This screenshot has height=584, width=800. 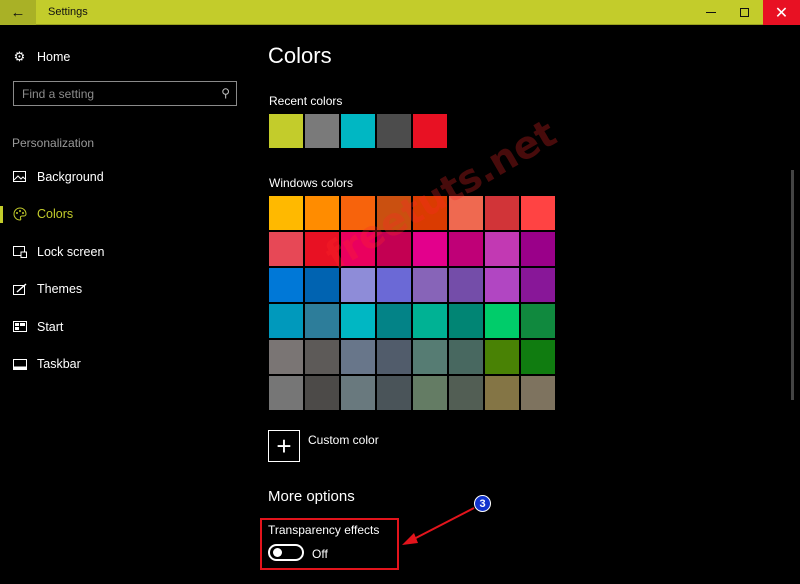 I want to click on sidebar-item-background: Background, so click(x=125, y=177).